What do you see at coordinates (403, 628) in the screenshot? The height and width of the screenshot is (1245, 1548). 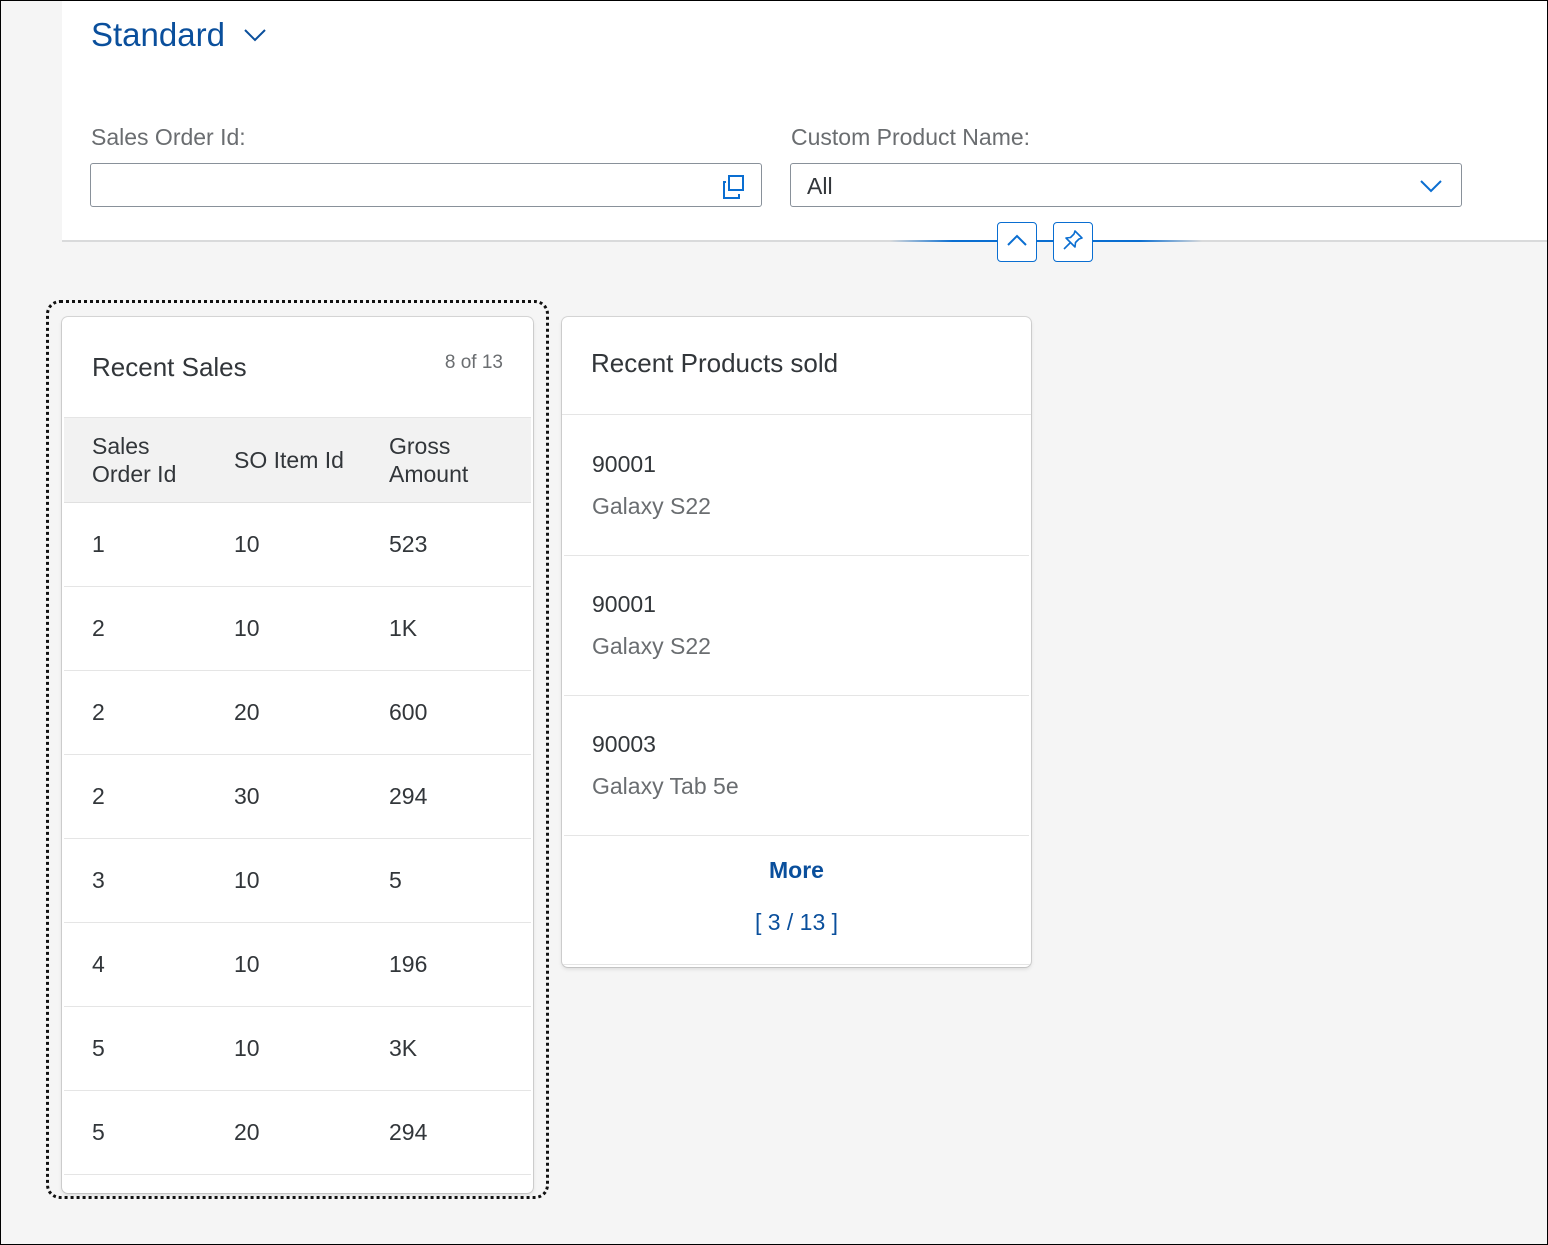 I see `table-cell: 1K` at bounding box center [403, 628].